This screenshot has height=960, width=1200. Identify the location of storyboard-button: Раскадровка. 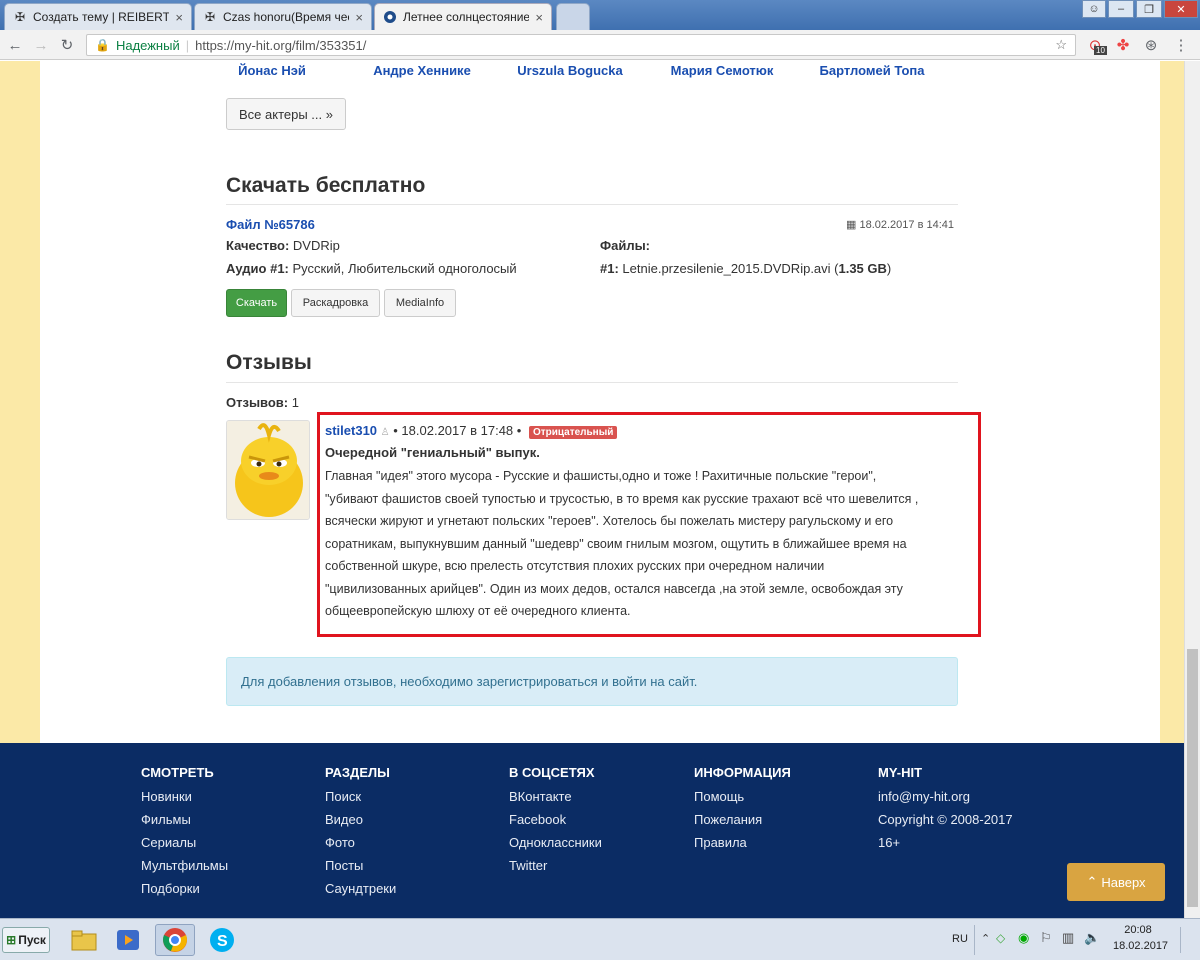
(335, 303).